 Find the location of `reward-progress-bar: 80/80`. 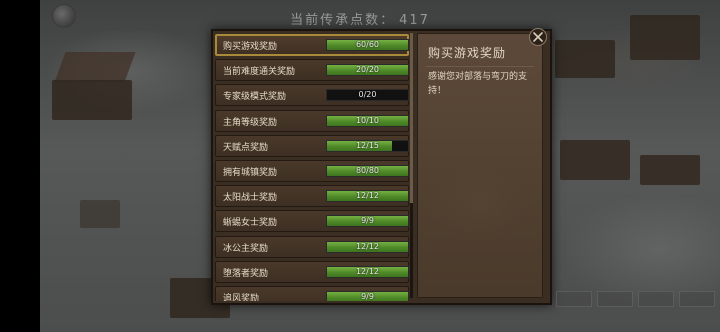

reward-progress-bar: 80/80 is located at coordinates (367, 171).